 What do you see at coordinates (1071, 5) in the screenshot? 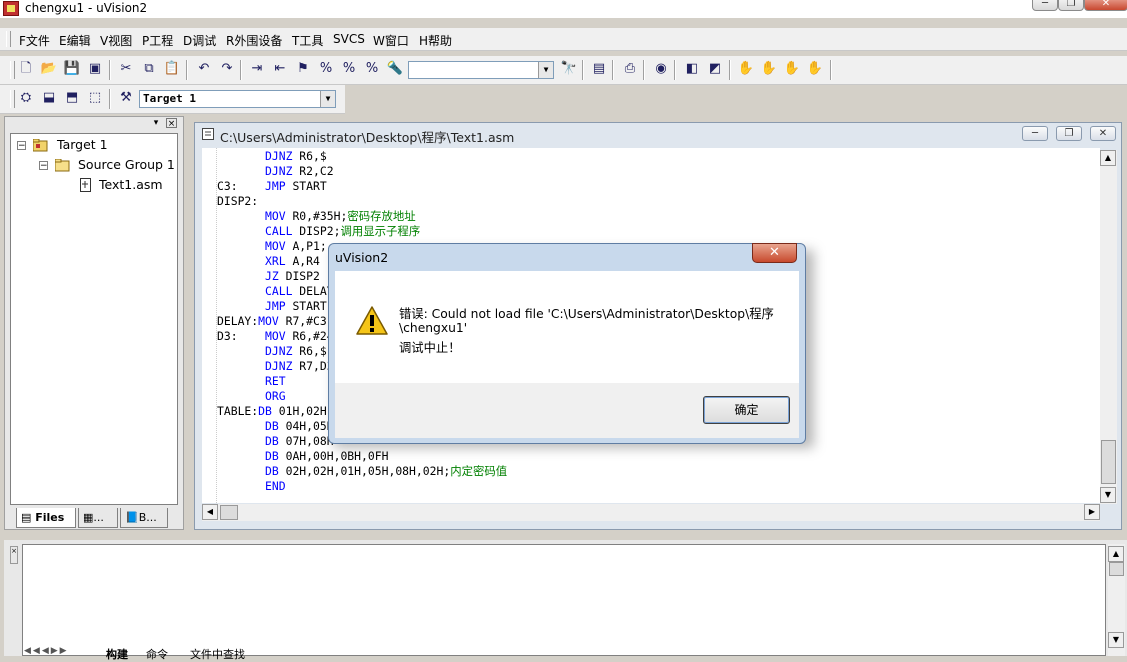
I see `restore-button: ❐` at bounding box center [1071, 5].